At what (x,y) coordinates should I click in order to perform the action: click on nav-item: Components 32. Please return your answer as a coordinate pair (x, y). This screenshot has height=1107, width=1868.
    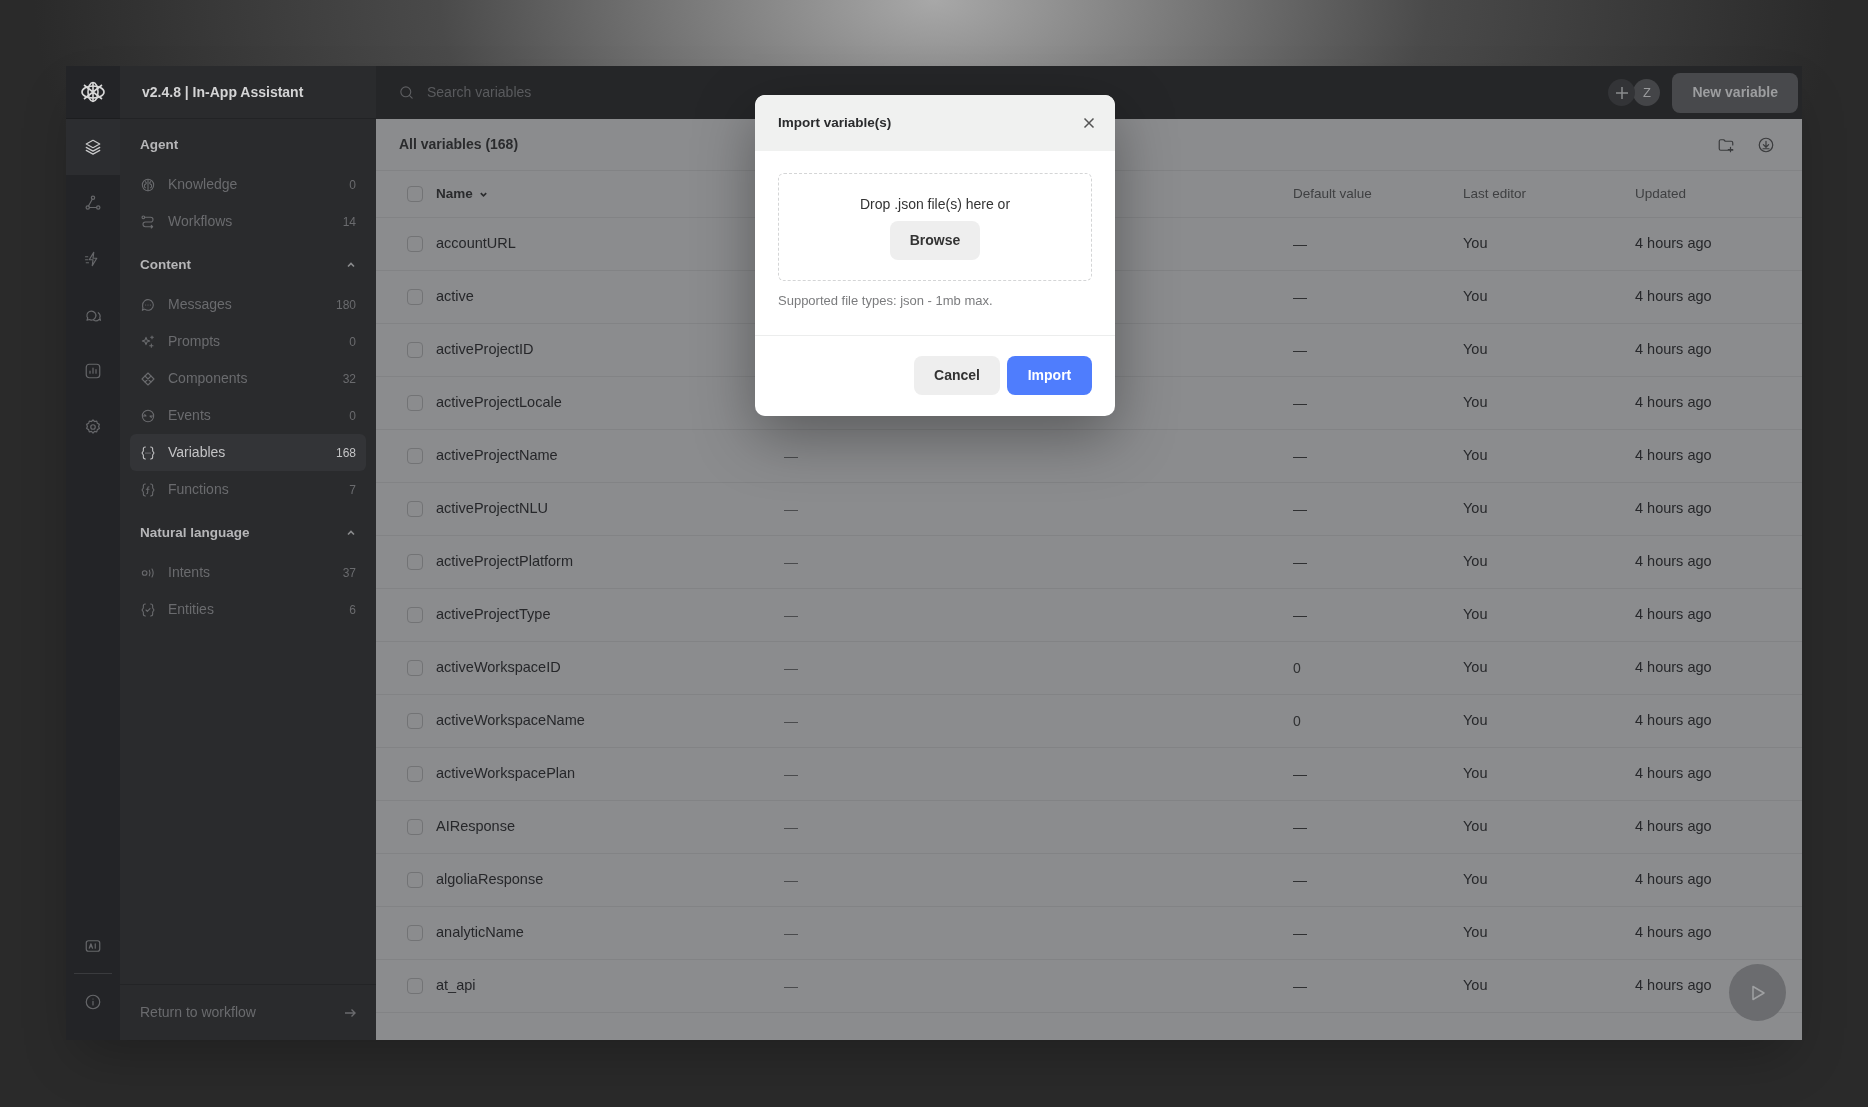
    Looking at the image, I should click on (248, 378).